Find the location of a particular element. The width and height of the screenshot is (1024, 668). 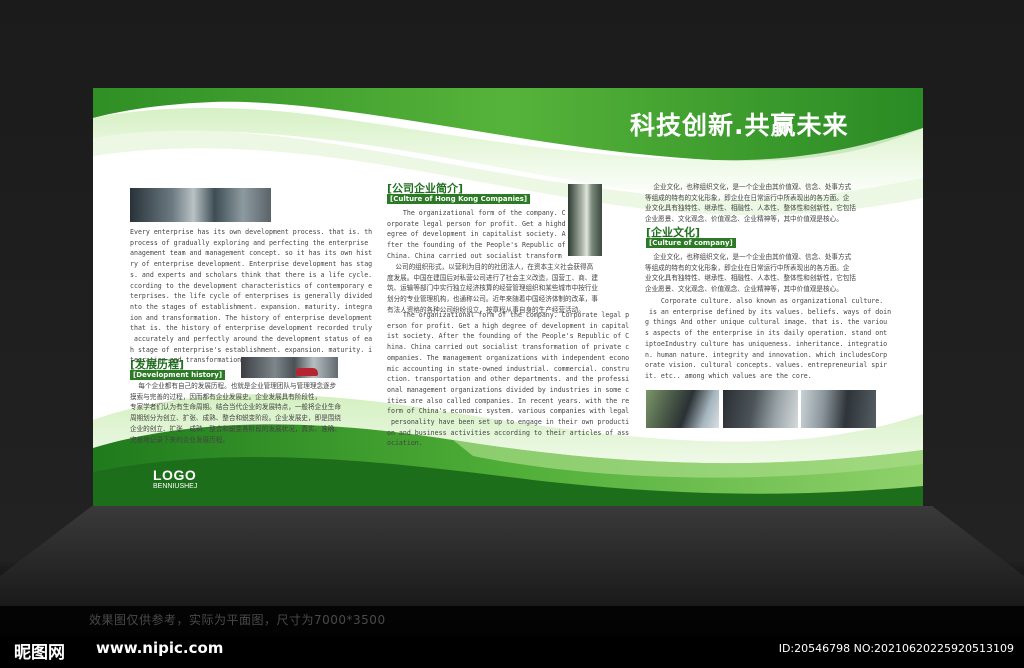

watermark-url: www.nipic.com is located at coordinates (160, 648).